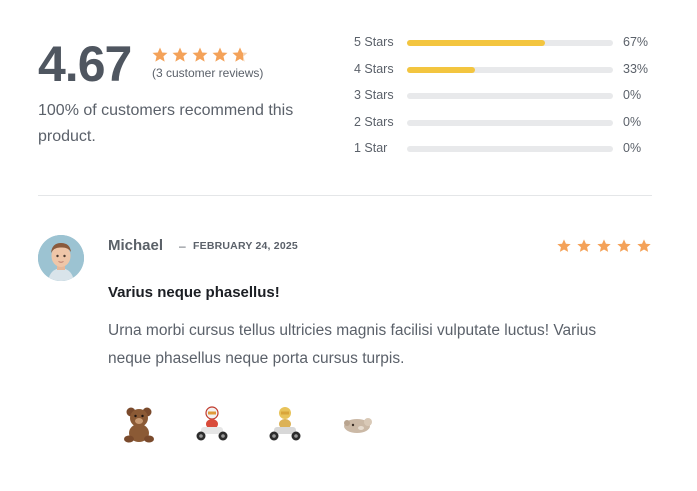  Describe the element at coordinates (139, 424) in the screenshot. I see `teddy-bear-icon` at that location.